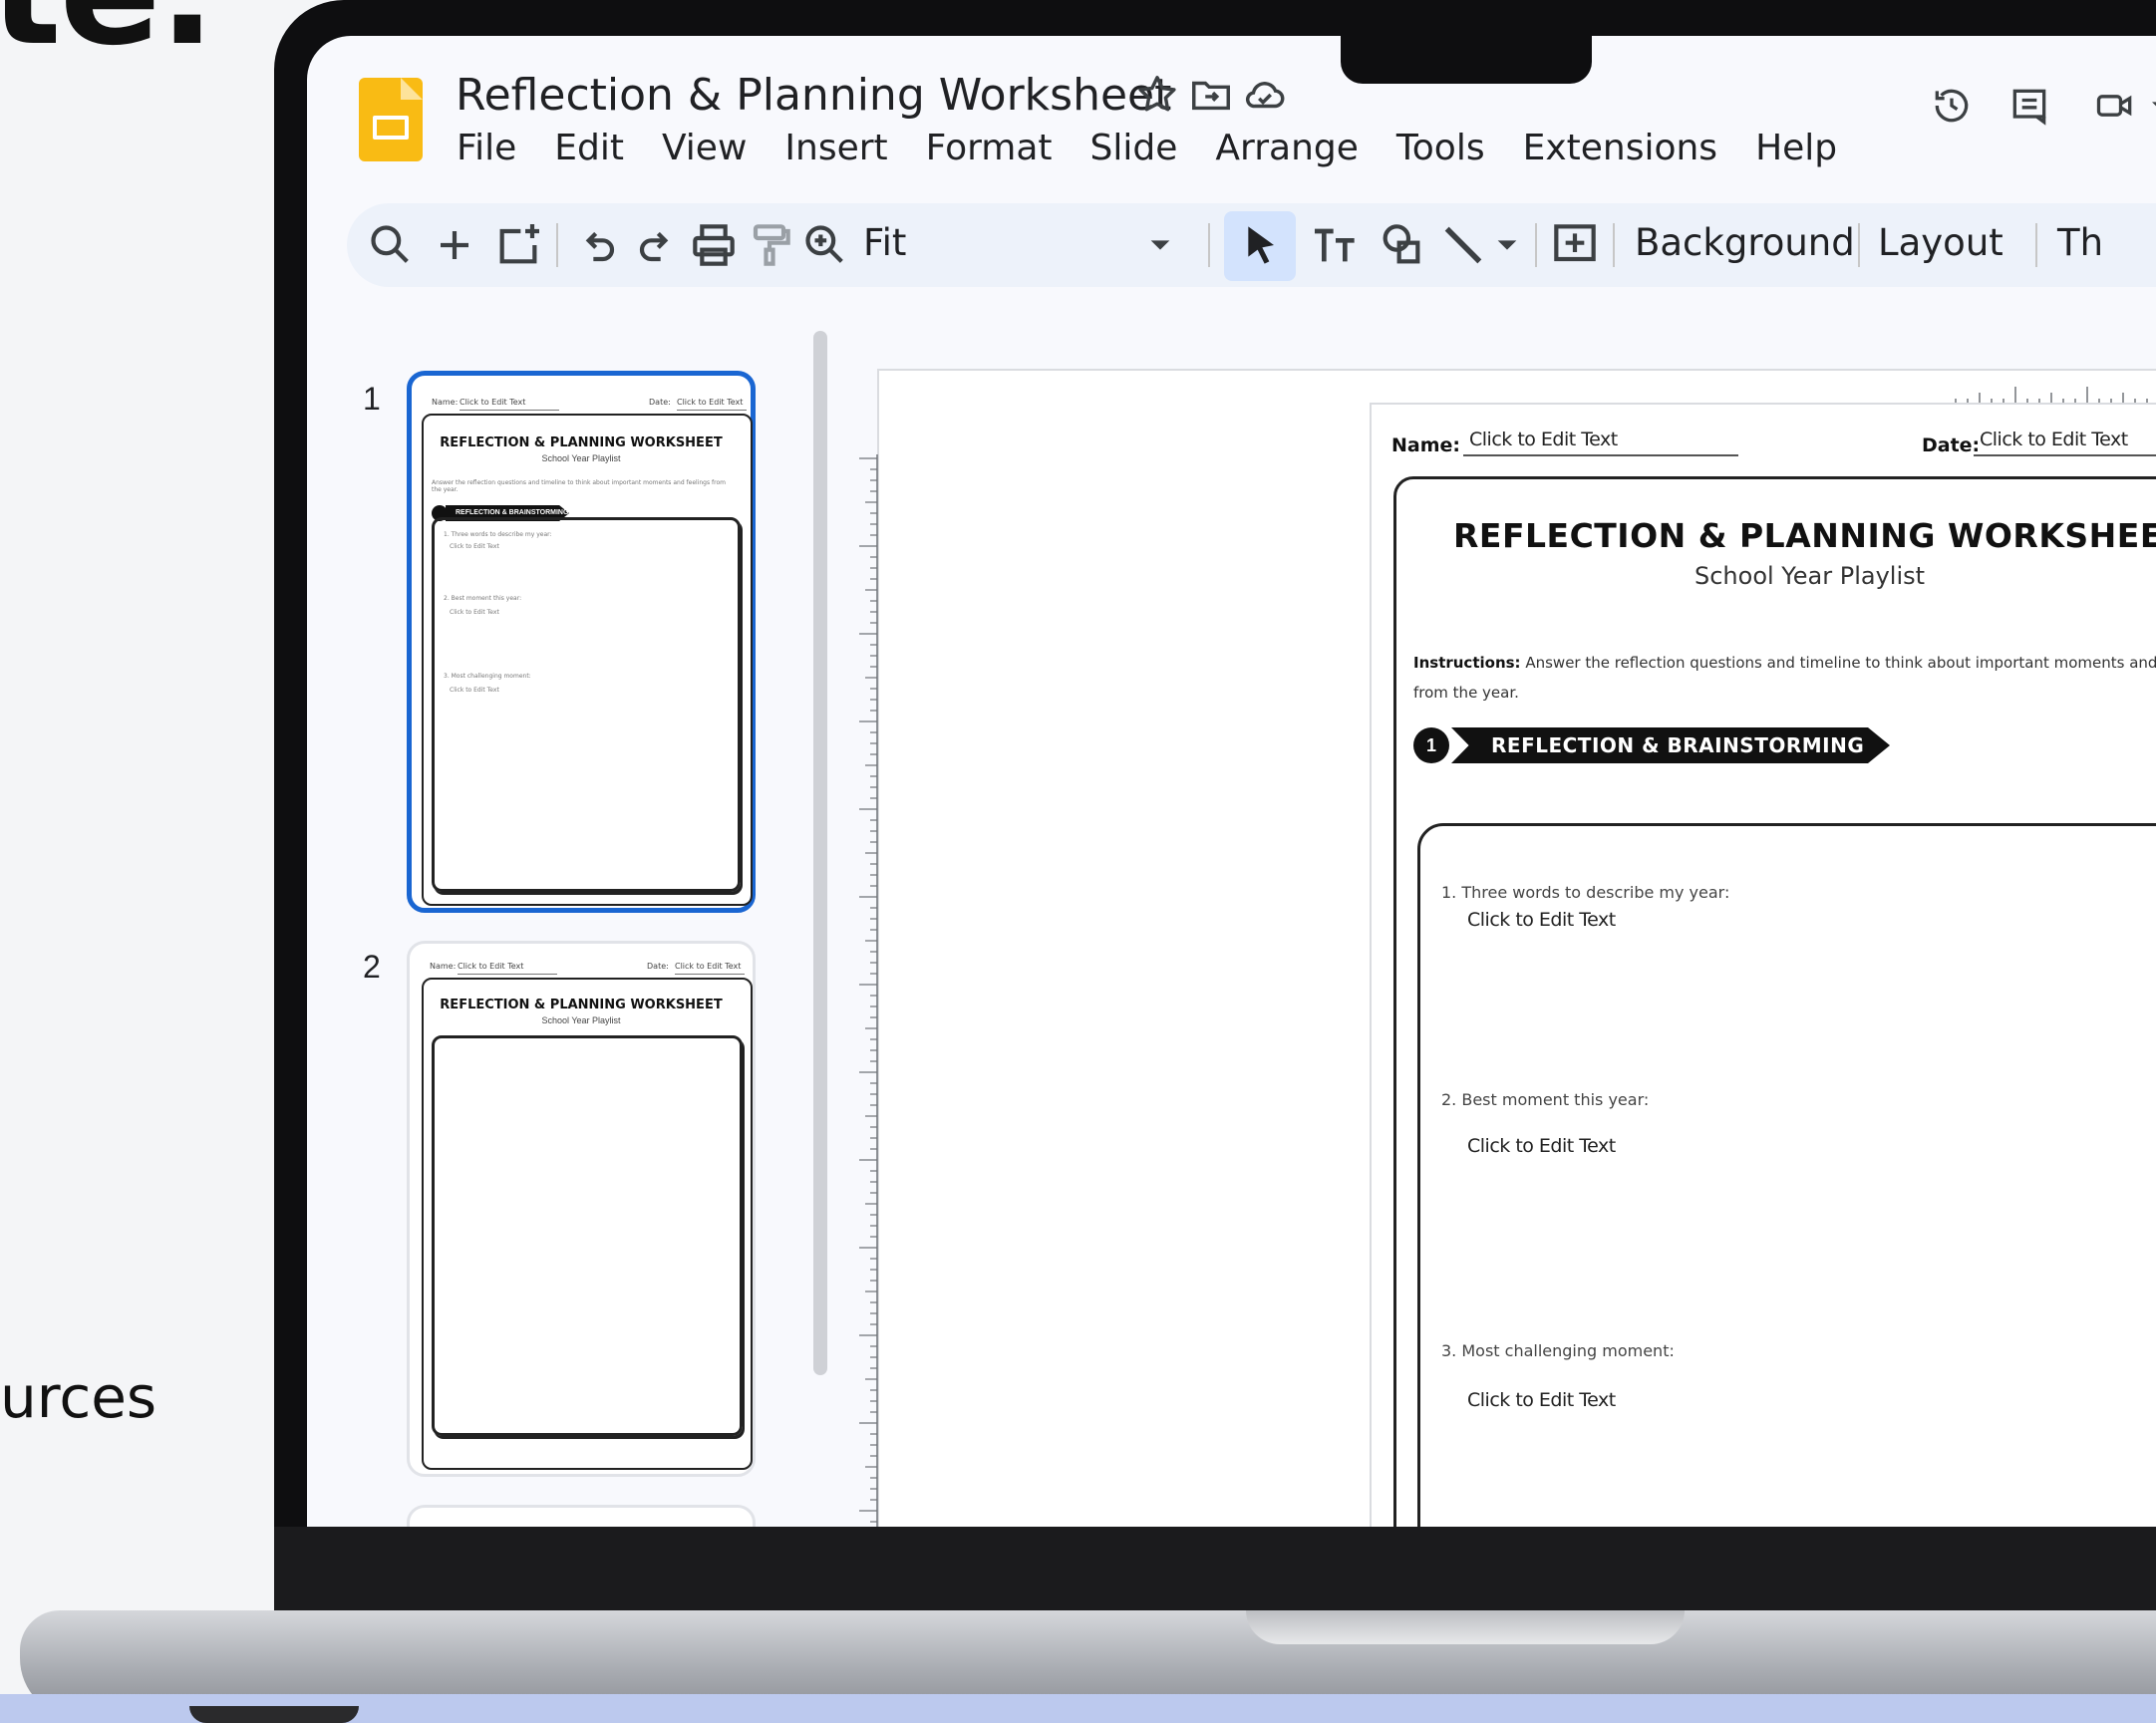  What do you see at coordinates (1265, 95) in the screenshot?
I see `cloud-saved-icon` at bounding box center [1265, 95].